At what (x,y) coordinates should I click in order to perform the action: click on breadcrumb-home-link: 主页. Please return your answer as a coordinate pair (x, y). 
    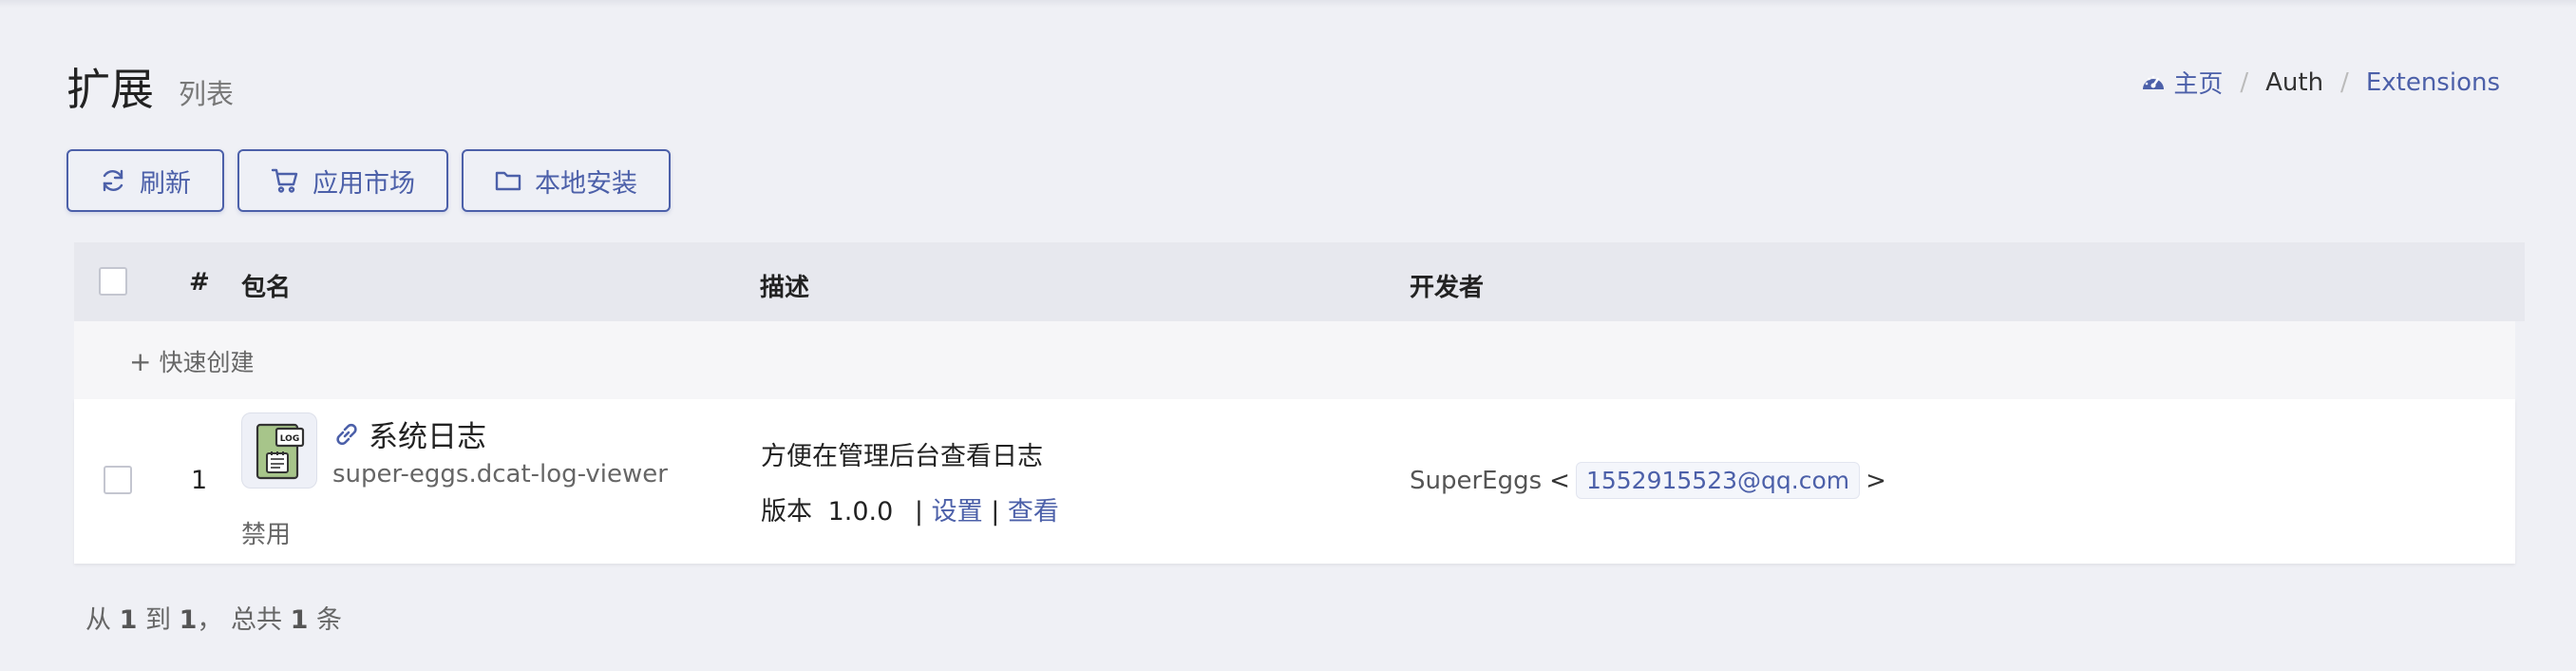
    Looking at the image, I should click on (2198, 82).